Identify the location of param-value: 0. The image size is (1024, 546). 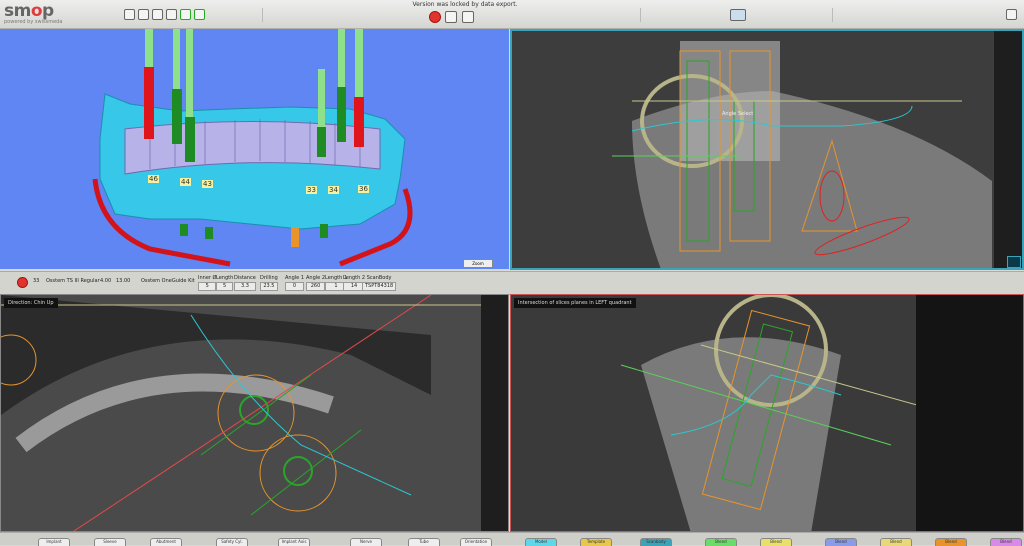
(294, 286).